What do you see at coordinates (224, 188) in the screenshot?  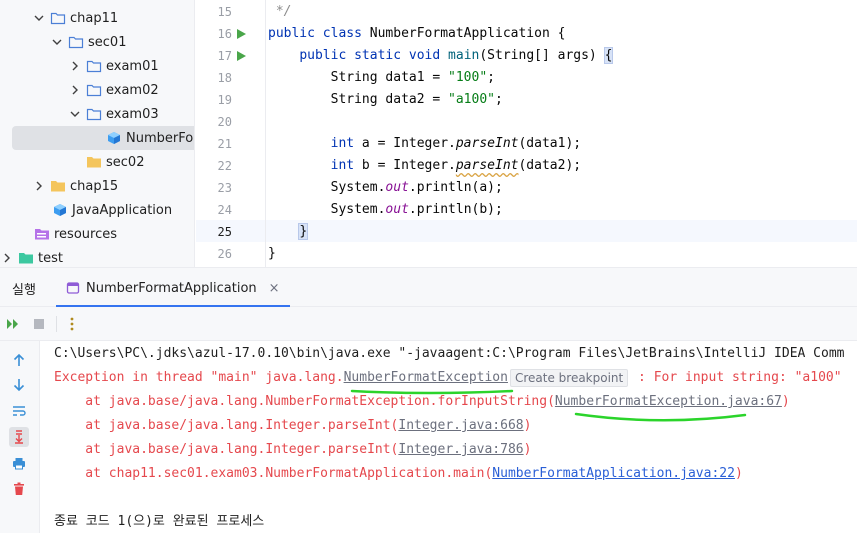 I see `line-number: 23` at bounding box center [224, 188].